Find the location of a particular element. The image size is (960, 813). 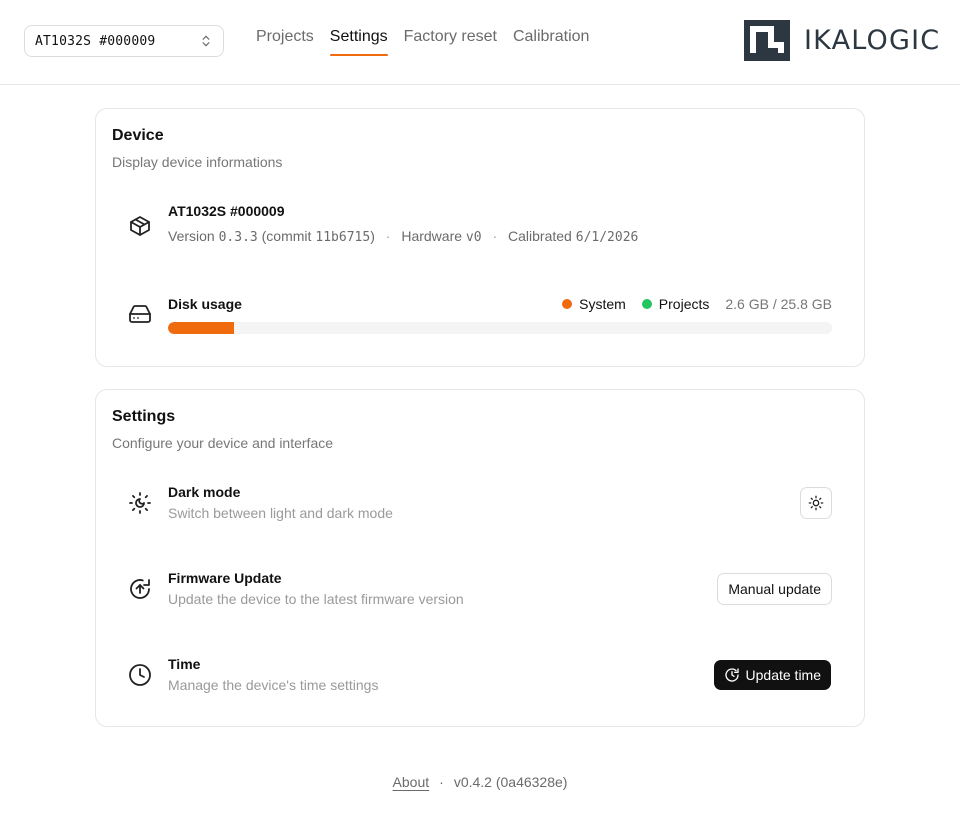

tab-factory-reset: Factory reset is located at coordinates (450, 28).